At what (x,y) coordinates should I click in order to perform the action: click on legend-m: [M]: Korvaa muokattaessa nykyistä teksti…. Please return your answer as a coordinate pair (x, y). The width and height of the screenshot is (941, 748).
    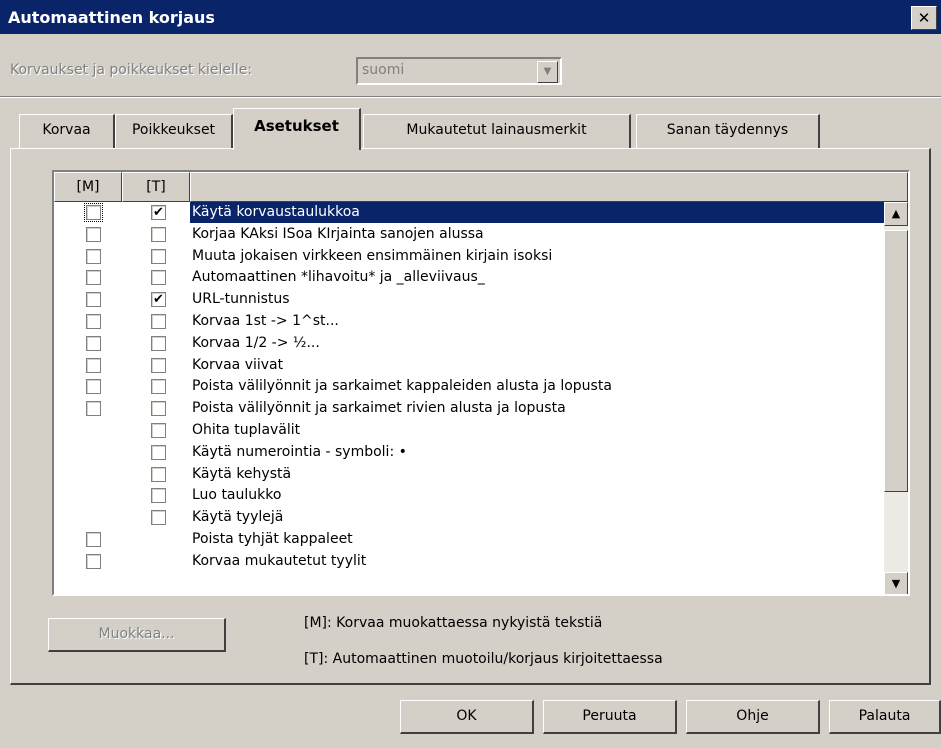
    Looking at the image, I should click on (453, 623).